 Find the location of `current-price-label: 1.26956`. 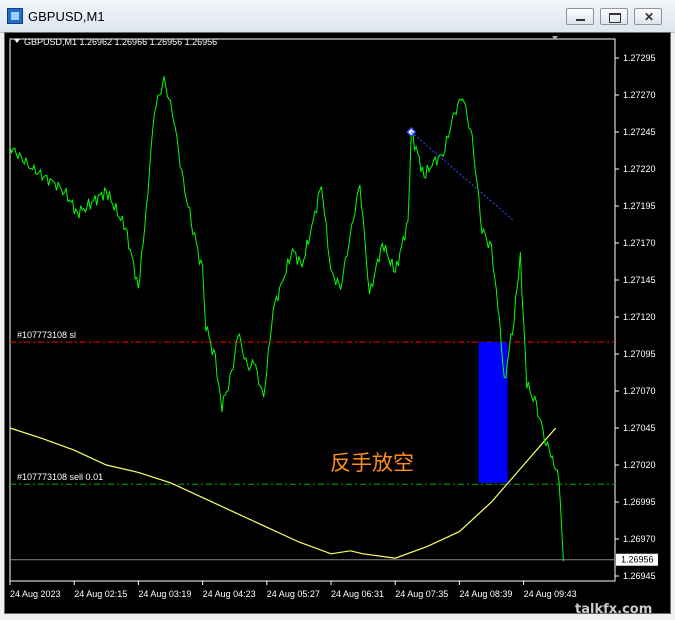

current-price-label: 1.26956 is located at coordinates (637, 560).